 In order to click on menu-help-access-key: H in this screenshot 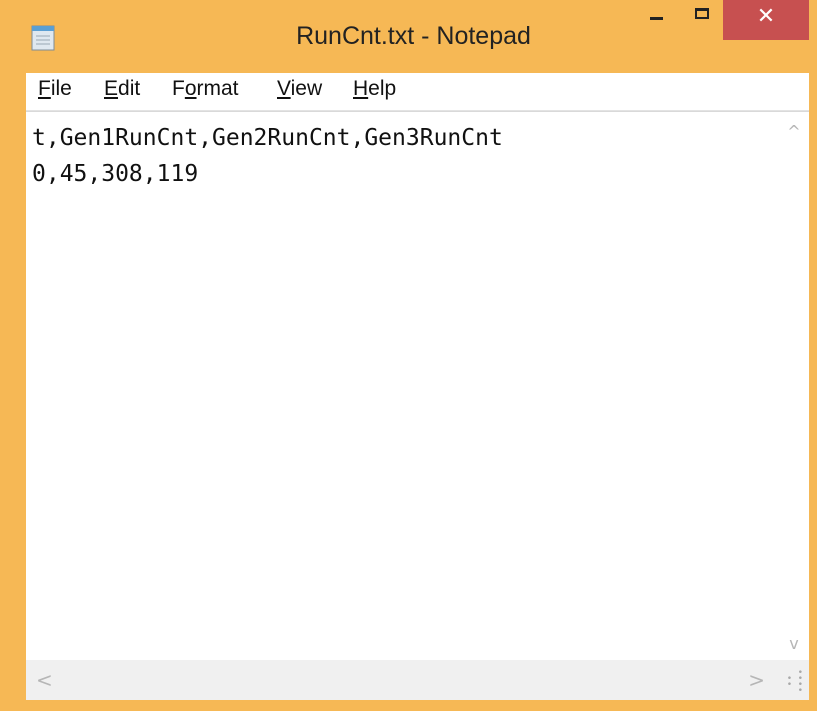, I will do `click(361, 88)`.